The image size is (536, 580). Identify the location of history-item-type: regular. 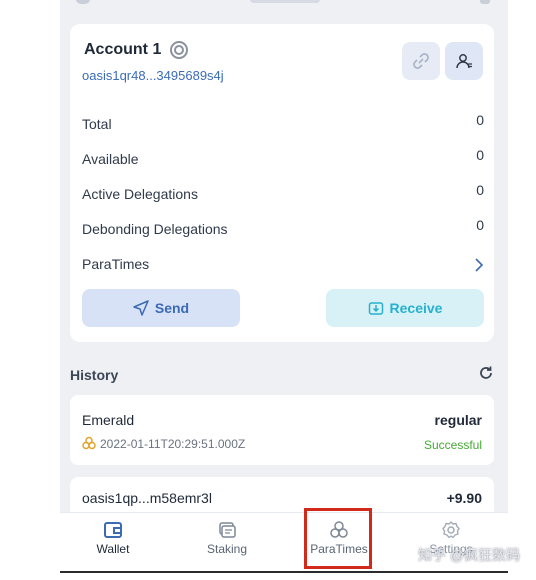
(458, 420).